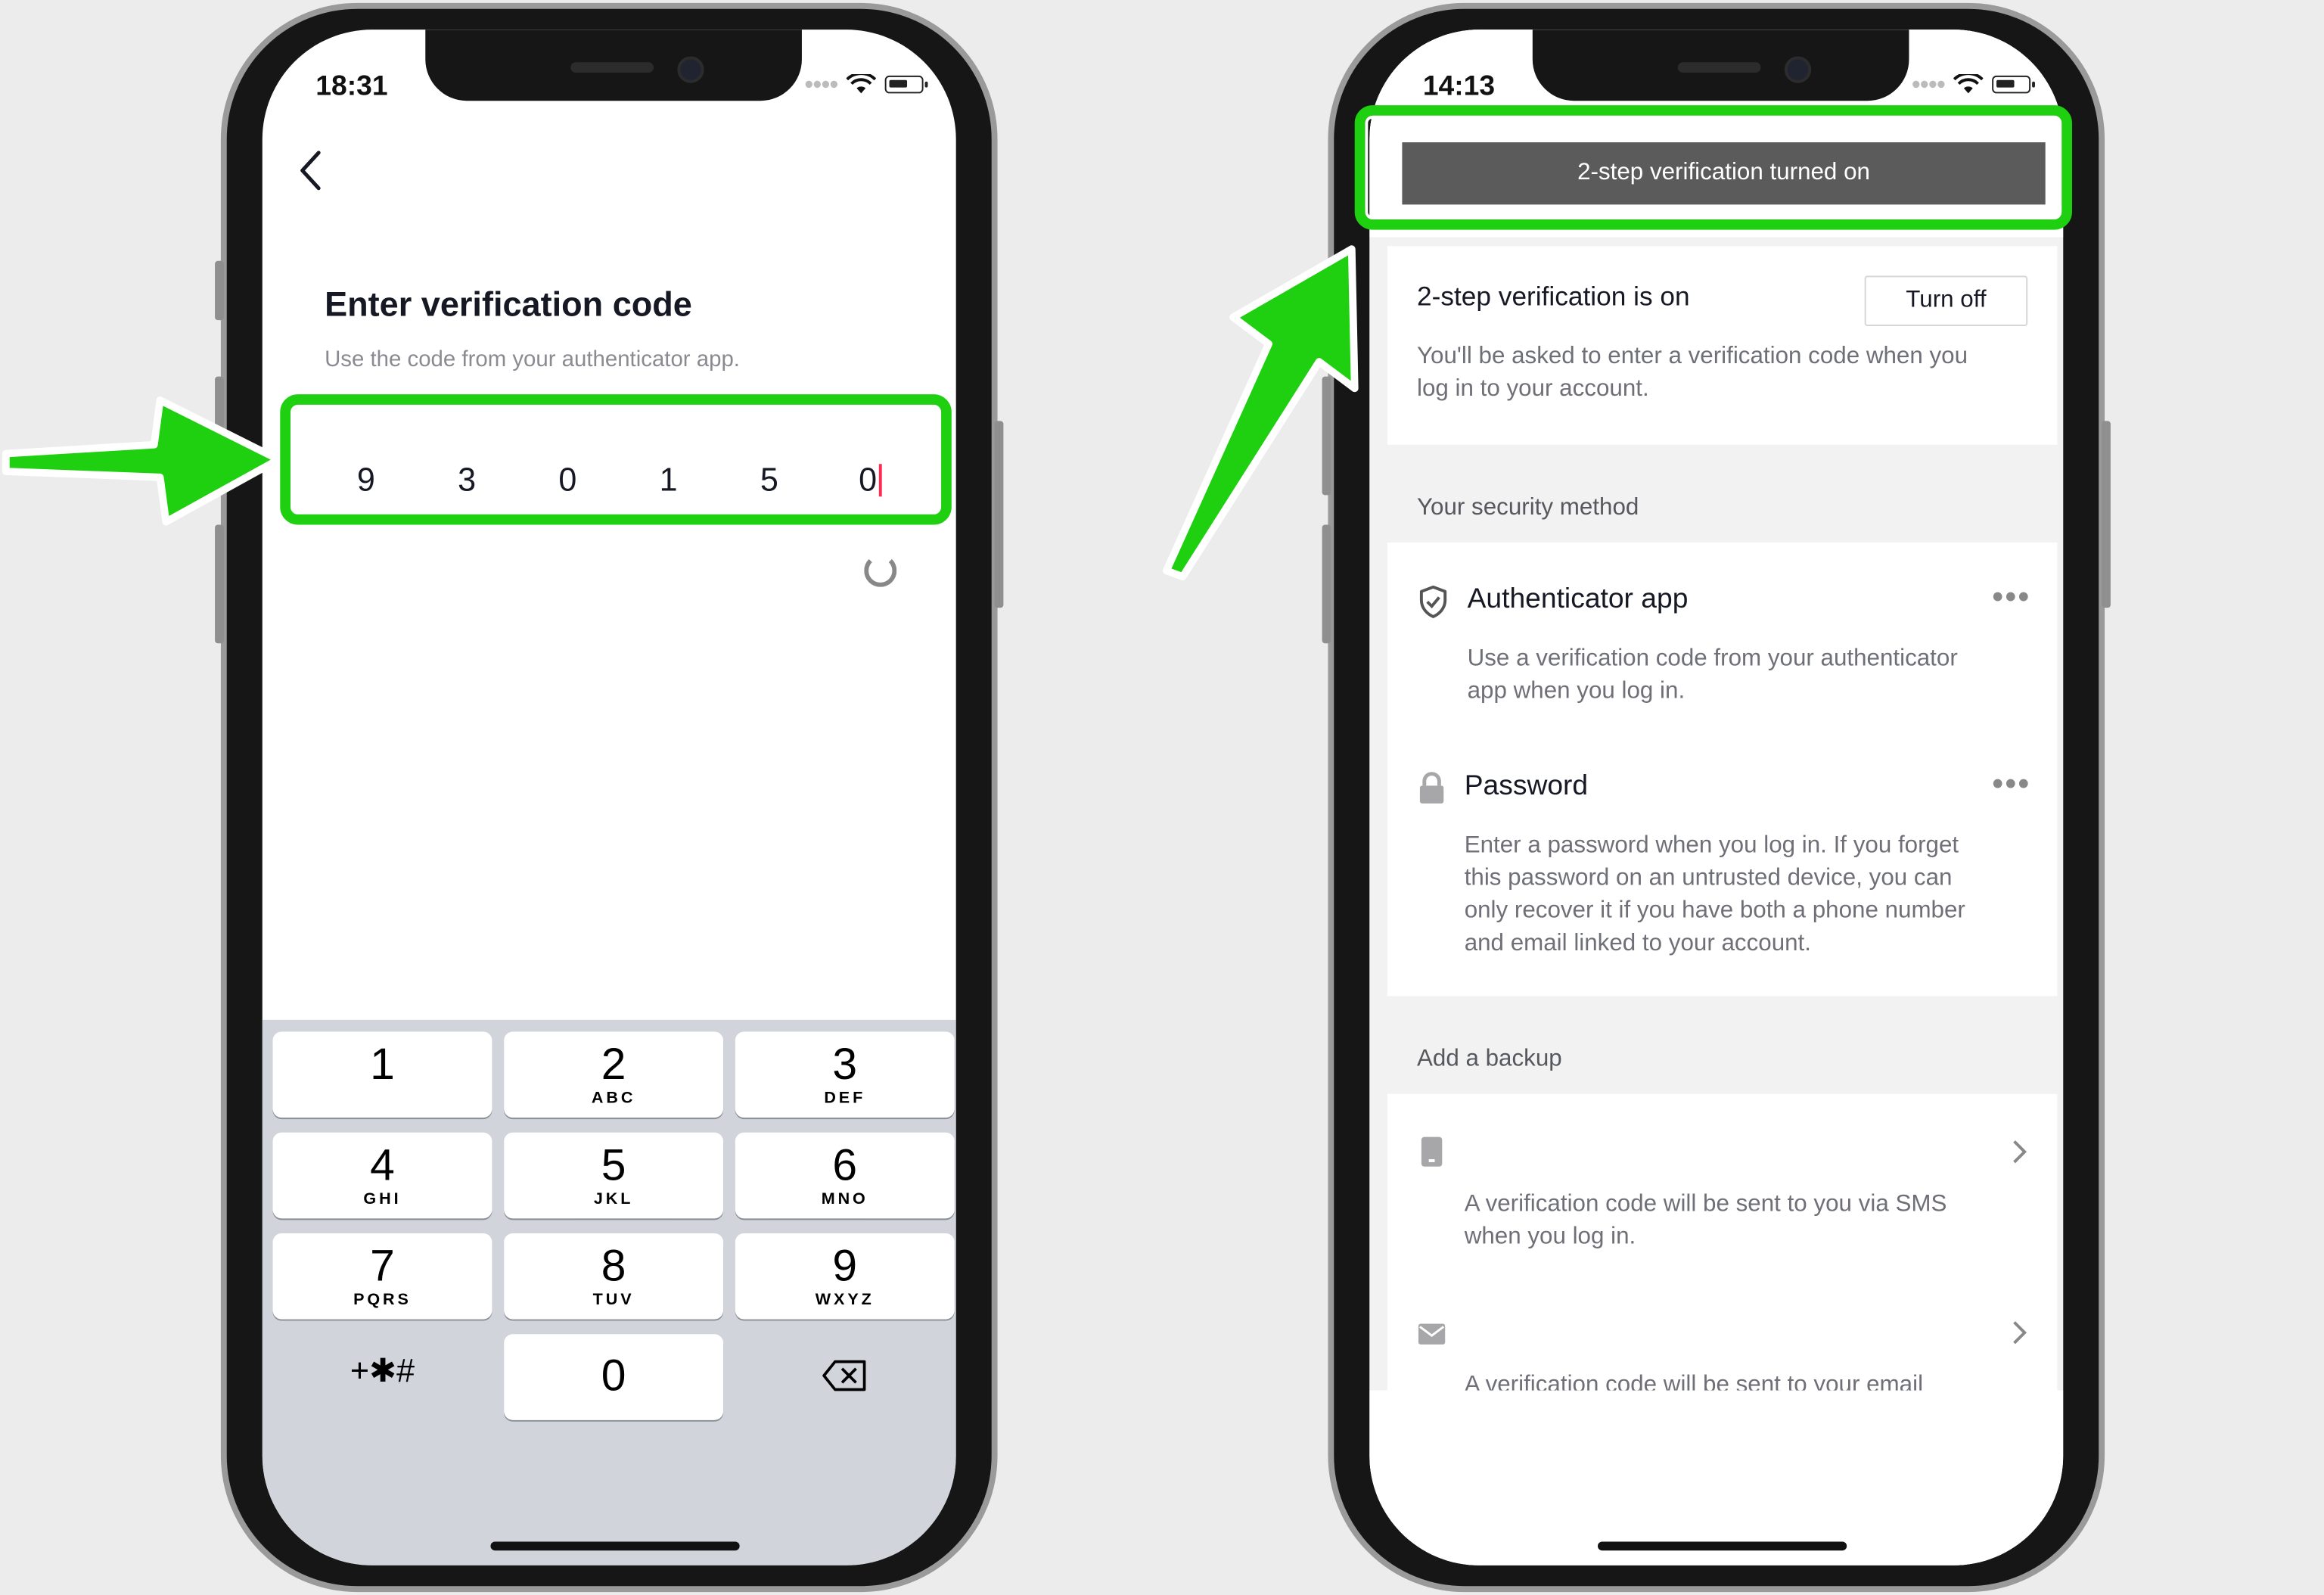 This screenshot has height=1595, width=2324. What do you see at coordinates (382, 1199) in the screenshot?
I see `key-letters: GHI` at bounding box center [382, 1199].